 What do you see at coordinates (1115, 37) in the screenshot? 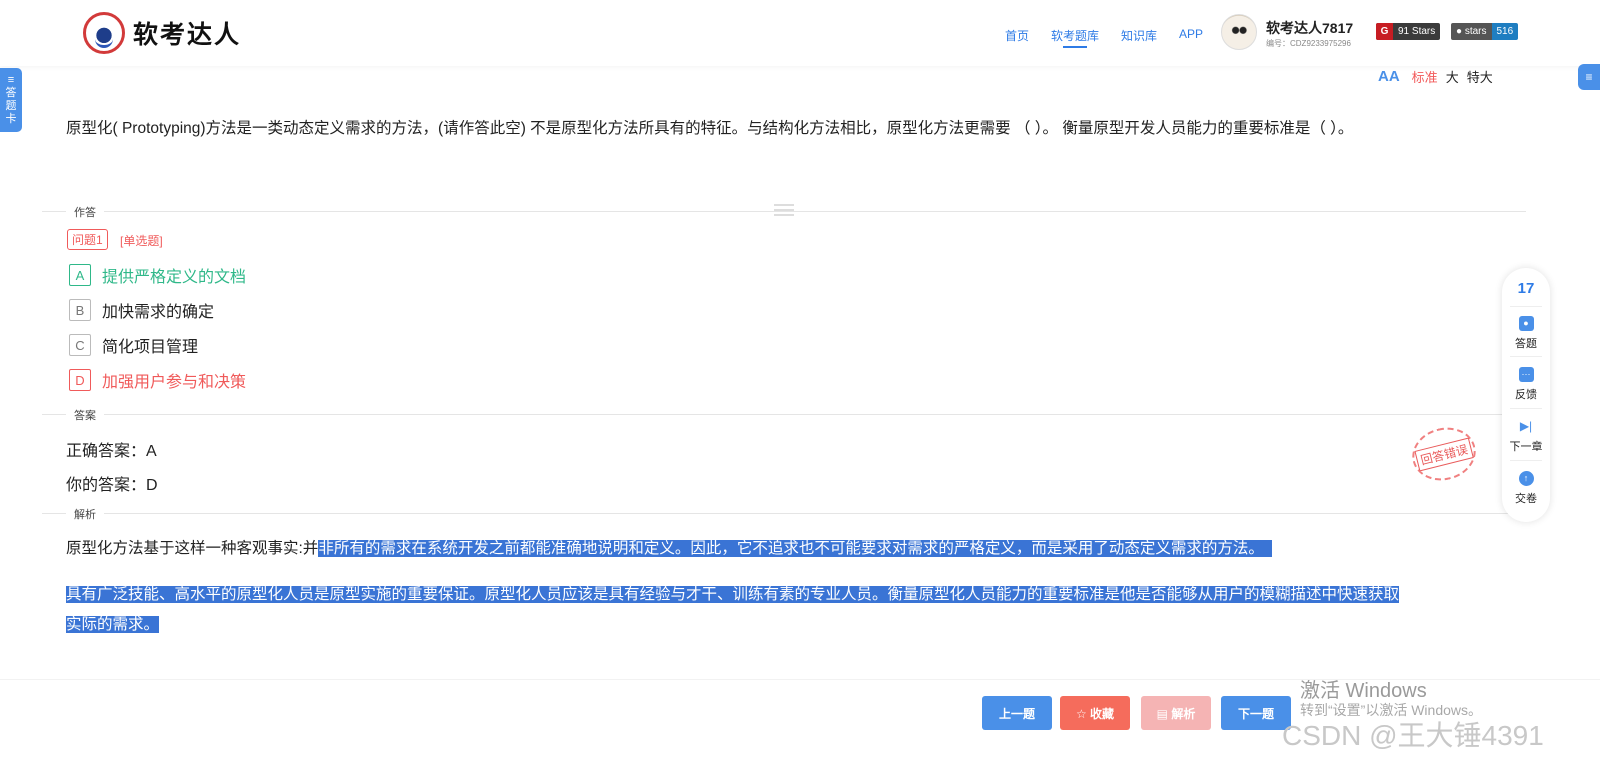
I see `main-nav: 首页 软考题库 知识库 APP` at bounding box center [1115, 37].